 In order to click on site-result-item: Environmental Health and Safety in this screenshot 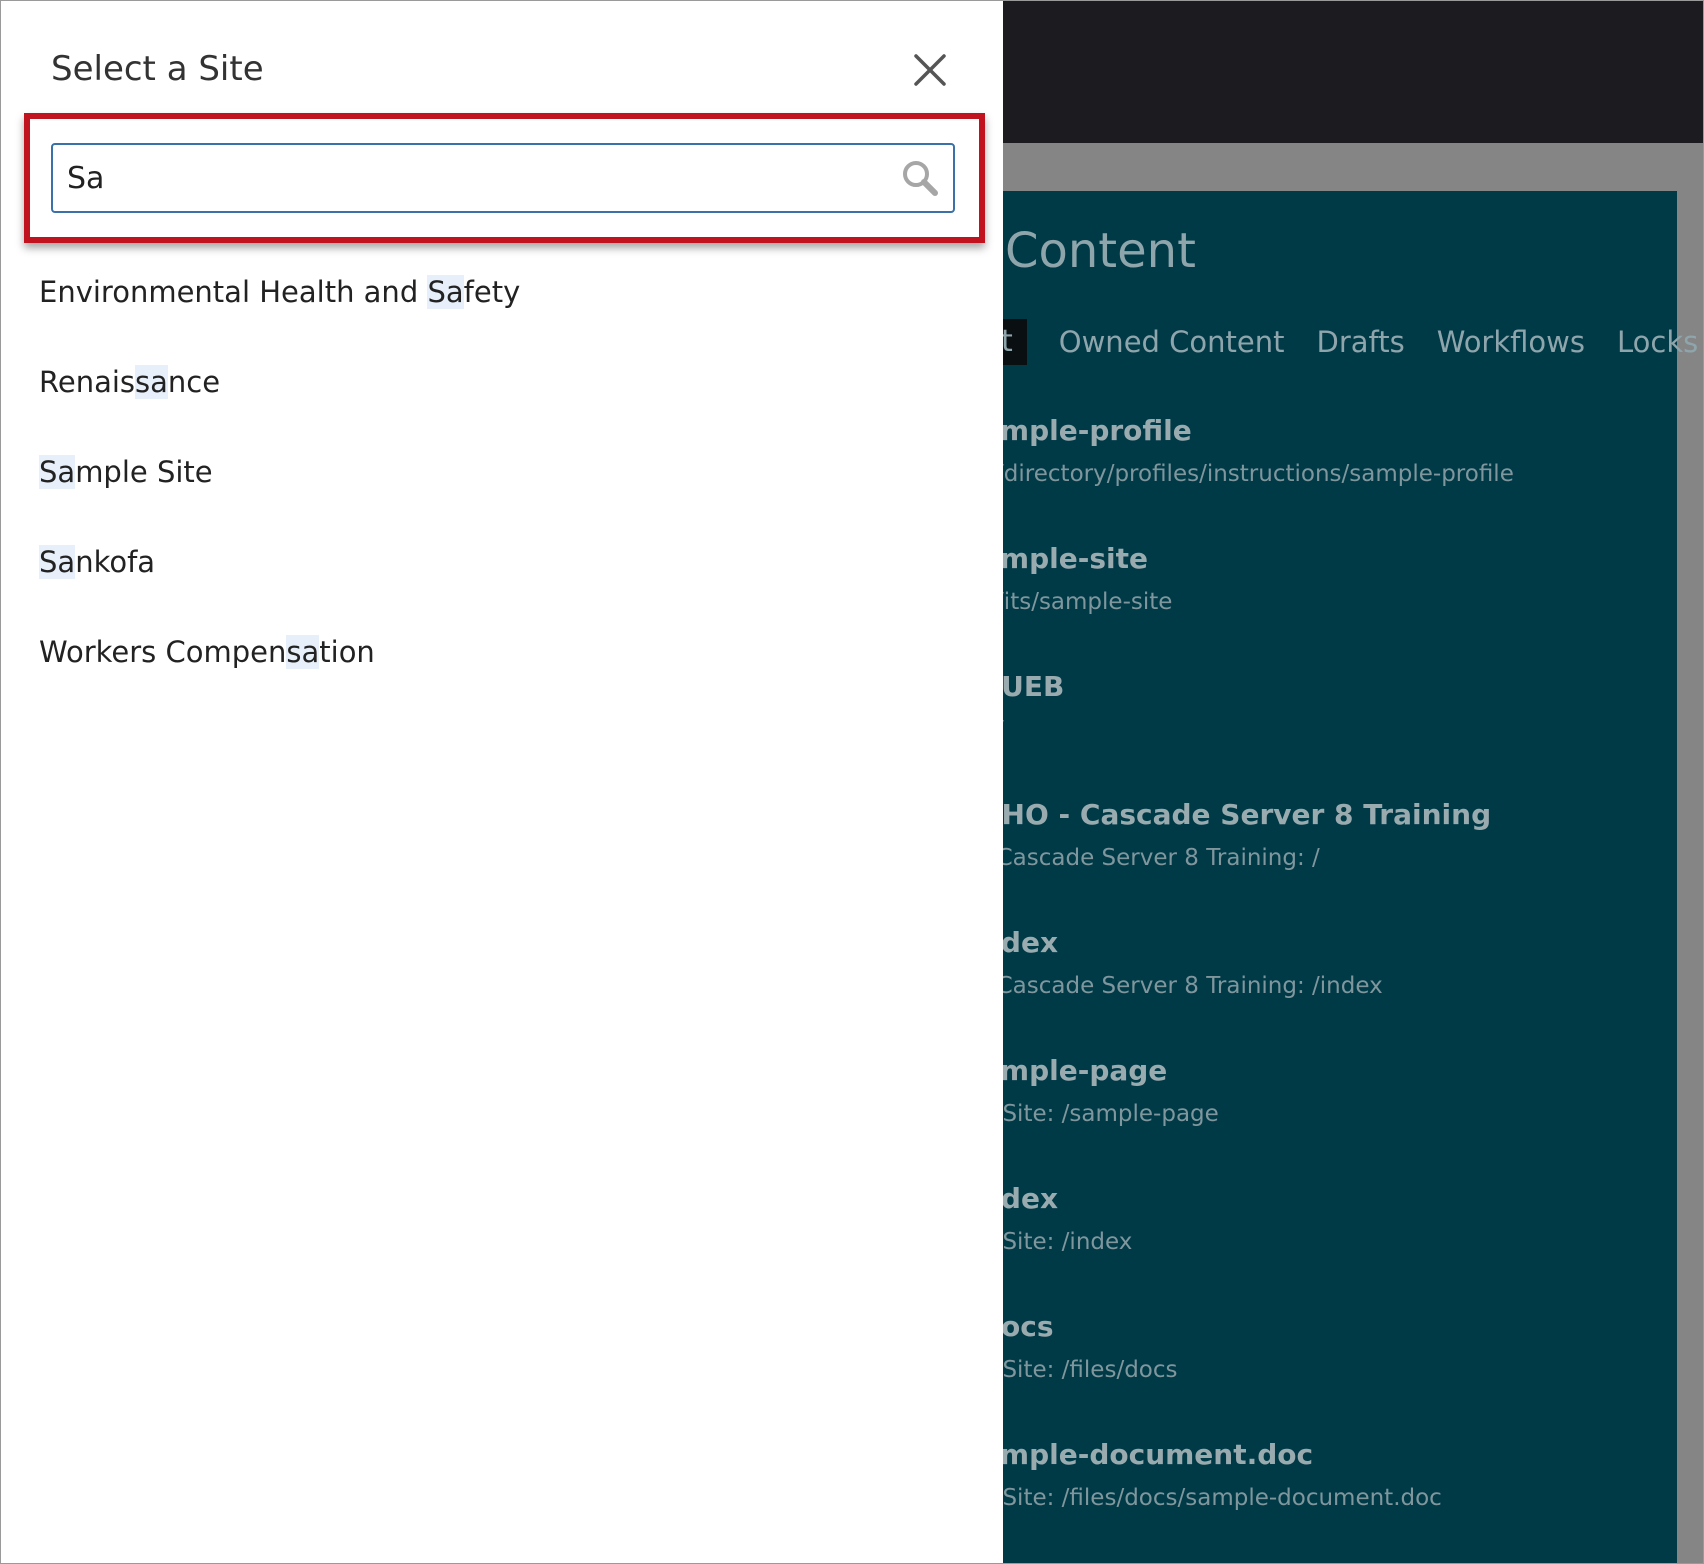, I will do `click(279, 292)`.